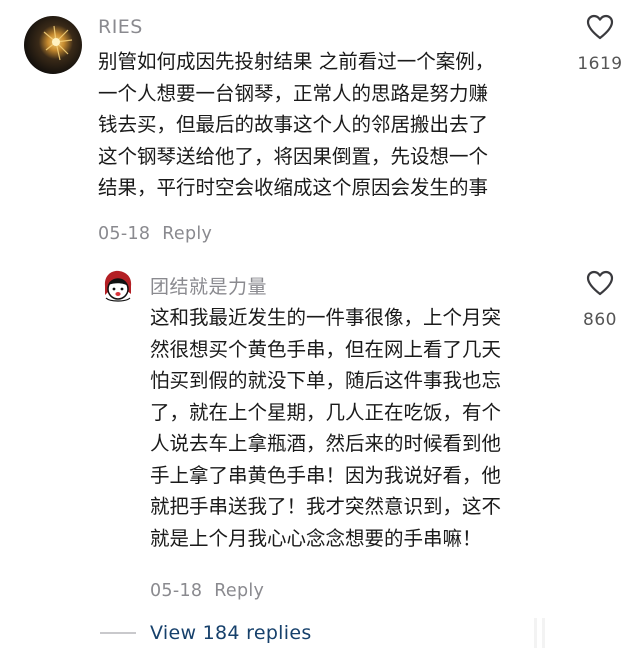 Image resolution: width=640 pixels, height=654 pixels. What do you see at coordinates (293, 93) in the screenshot?
I see `comment-line: 一个人想要一台钢琴，正常人的思路是努力赚` at bounding box center [293, 93].